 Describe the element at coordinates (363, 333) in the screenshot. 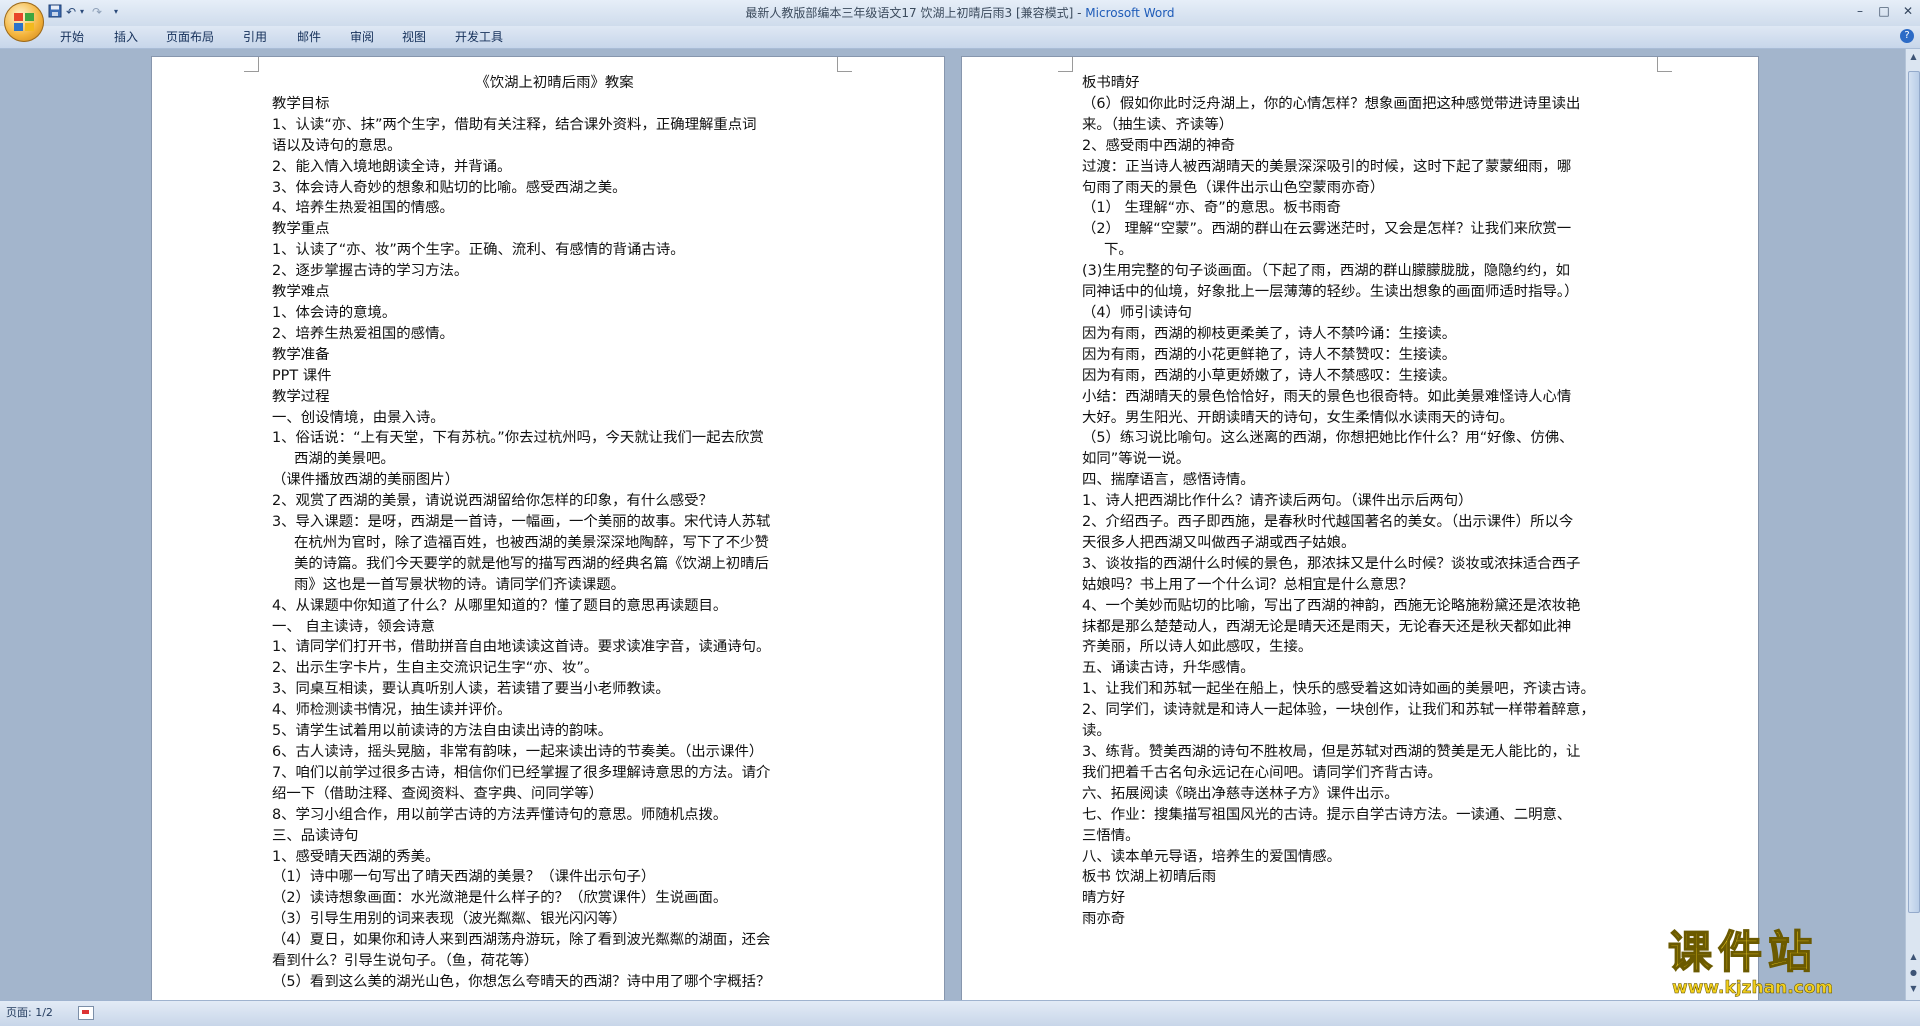

I see `text-line: 2、培养生热爱祖国的感情。` at that location.